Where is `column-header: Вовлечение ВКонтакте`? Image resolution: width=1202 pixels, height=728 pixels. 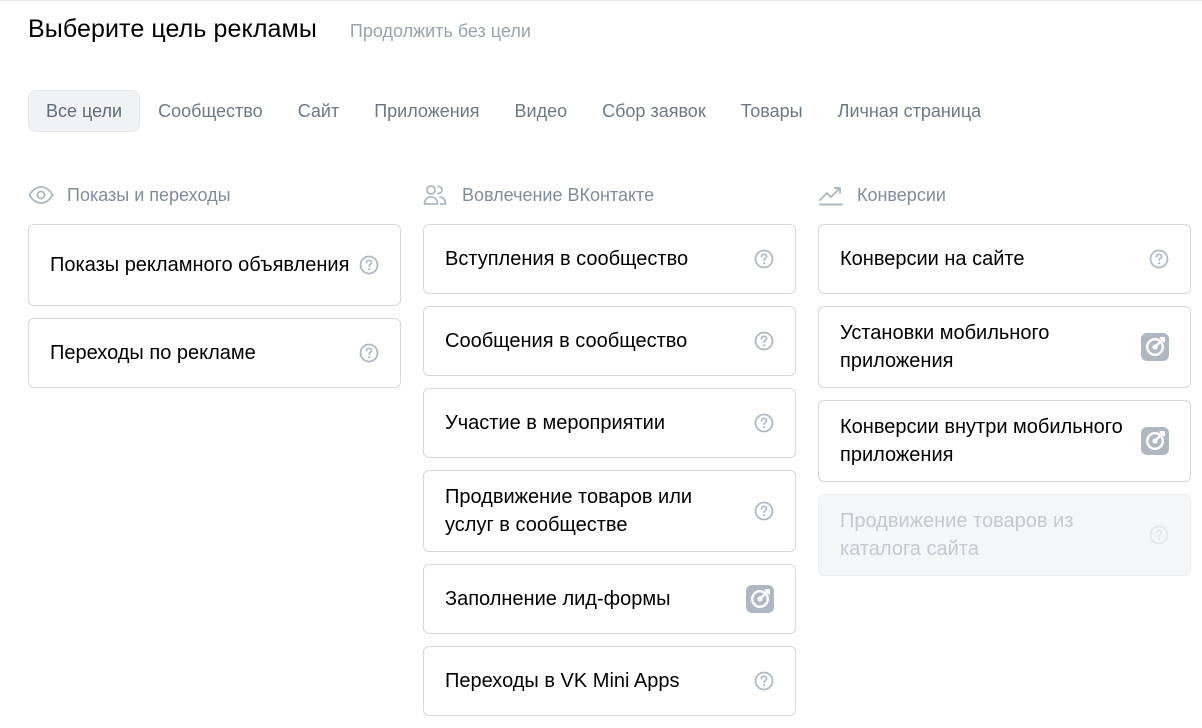 column-header: Вовлечение ВКонтакте is located at coordinates (609, 195).